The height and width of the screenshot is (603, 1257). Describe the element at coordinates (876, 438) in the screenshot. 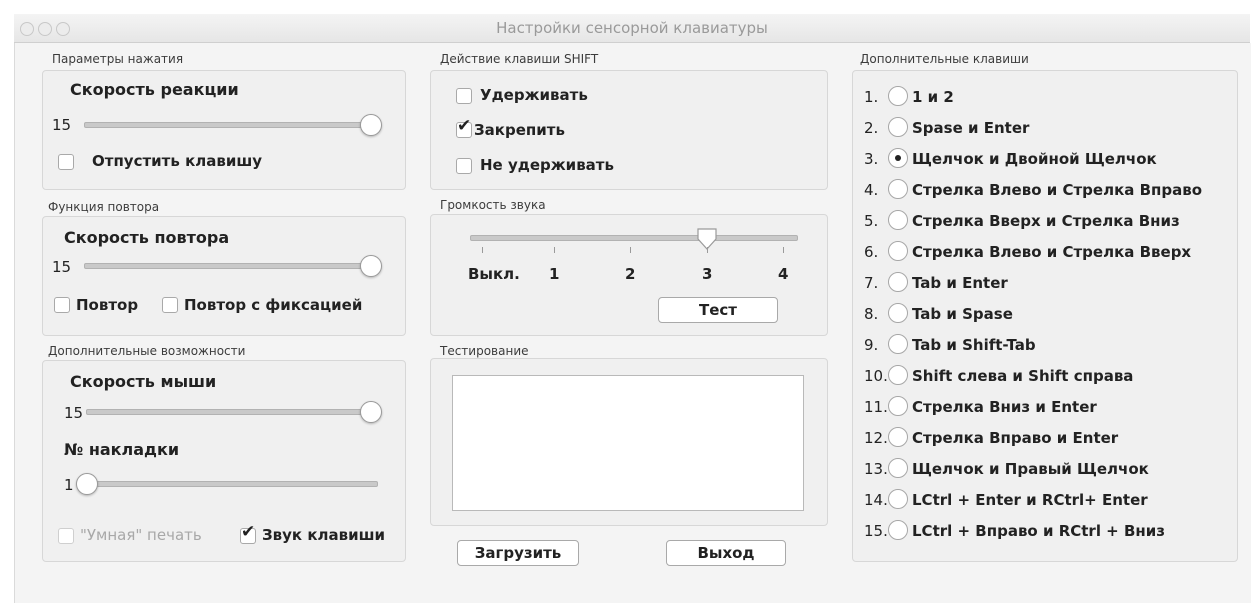

I see `extra-key-option-number: 12.` at that location.